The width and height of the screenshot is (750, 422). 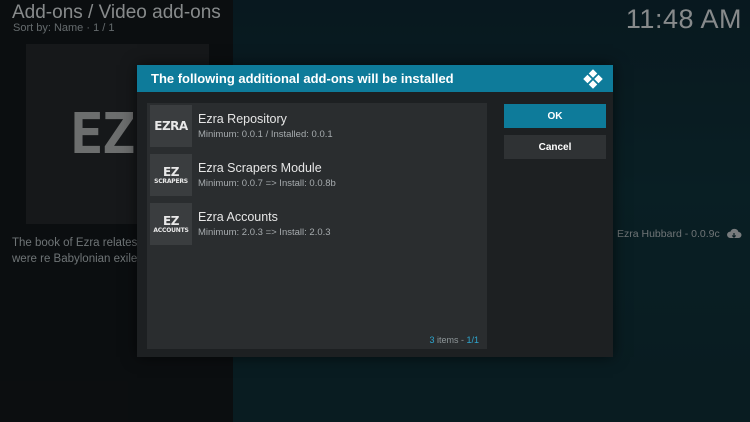 I want to click on page-indicator: 1/1, so click(x=472, y=340).